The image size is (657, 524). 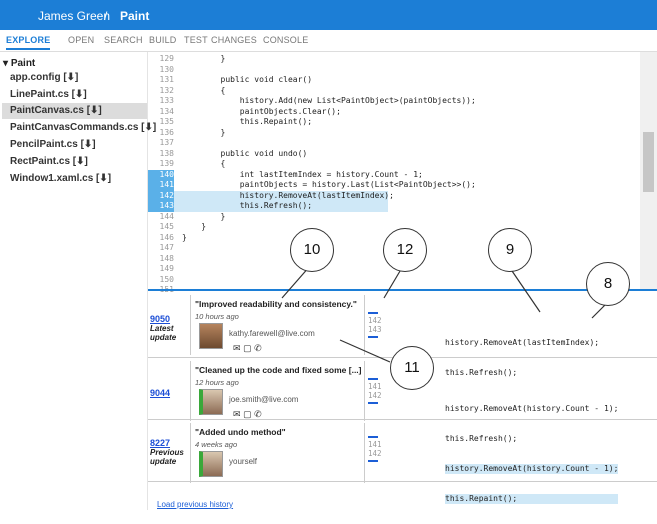 I want to click on menu-build: BUILD, so click(x=163, y=40).